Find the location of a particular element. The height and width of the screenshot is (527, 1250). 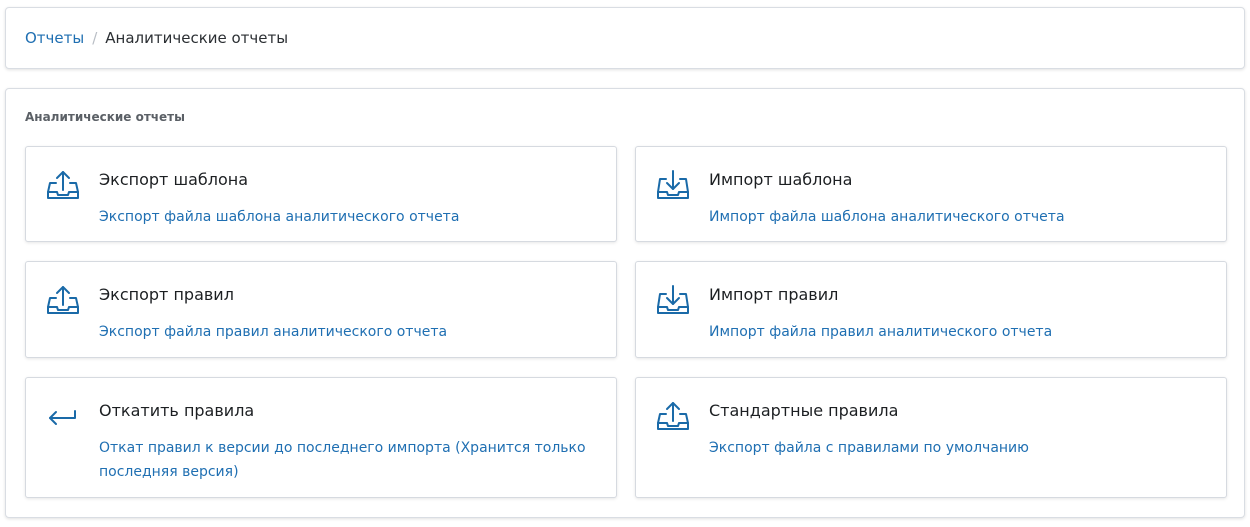

card-title: Экспорт шаблона is located at coordinates (174, 179).